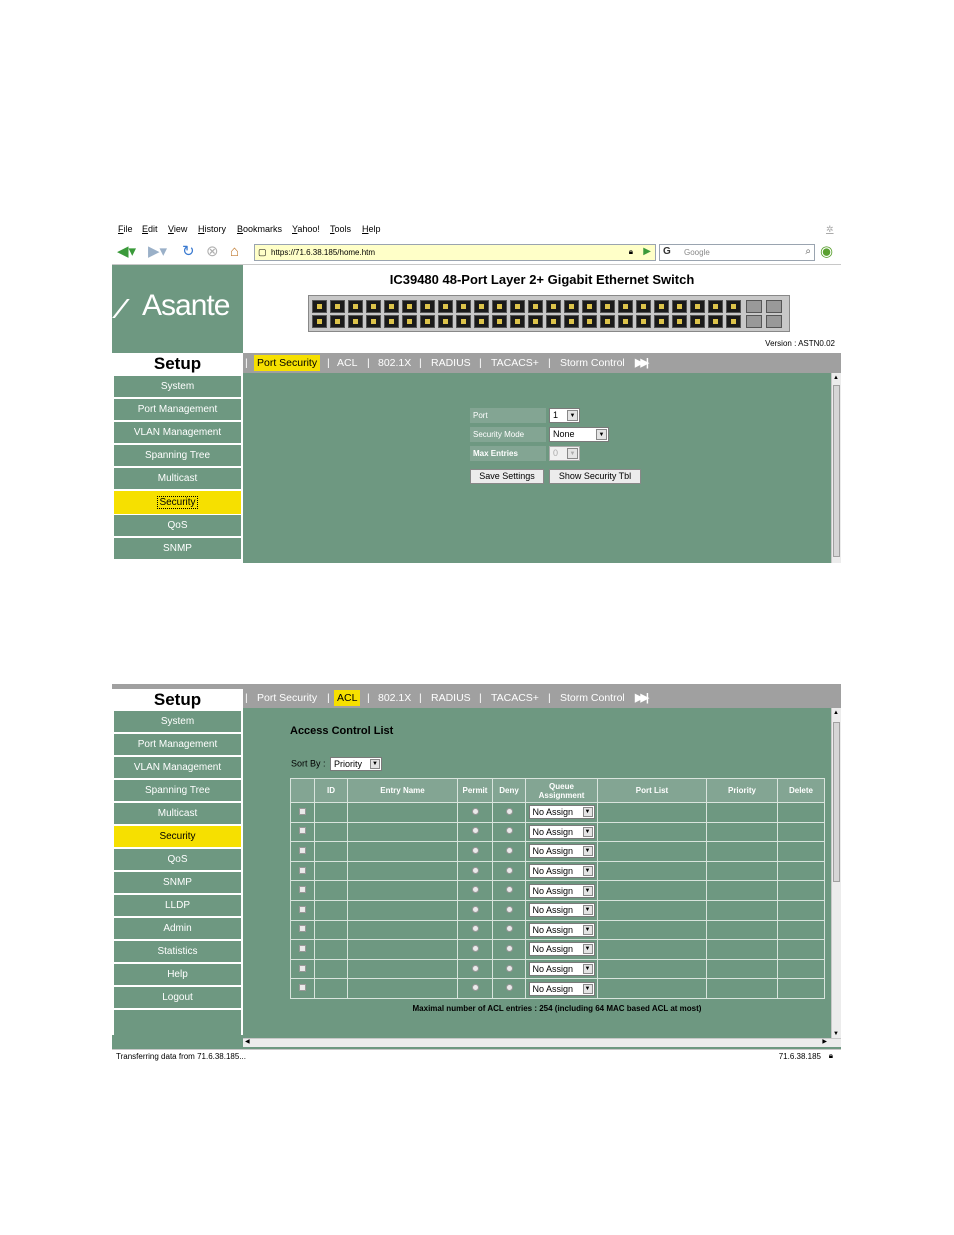 Image resolution: width=954 pixels, height=1235 pixels. Describe the element at coordinates (808, 251) in the screenshot. I see `magnifier-icon: ⌕` at that location.